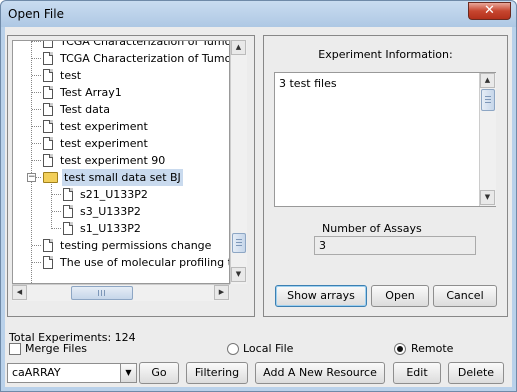 The image size is (517, 392). Describe the element at coordinates (465, 296) in the screenshot. I see `cancel-button: Cancel` at that location.